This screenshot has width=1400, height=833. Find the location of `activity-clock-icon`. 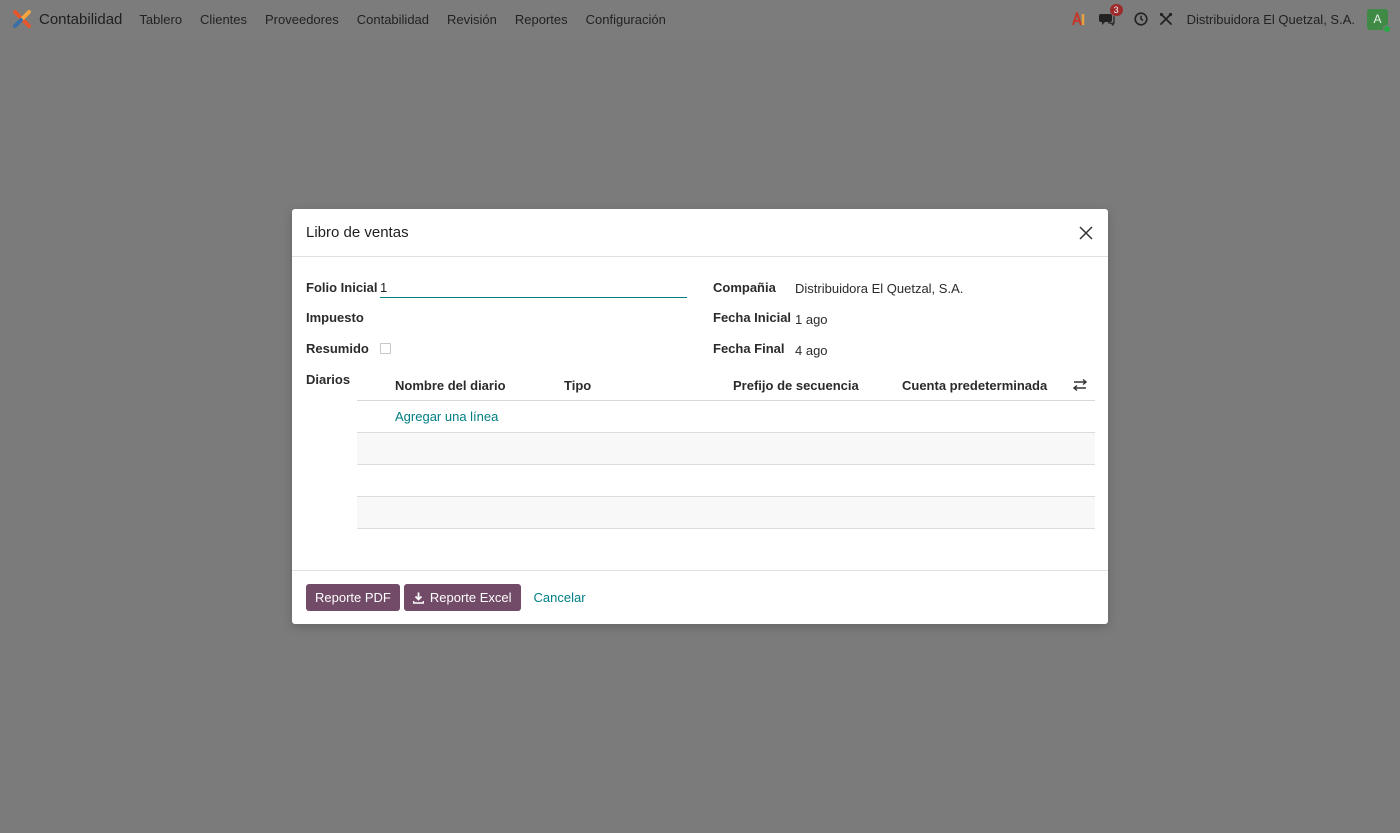

activity-clock-icon is located at coordinates (1141, 19).